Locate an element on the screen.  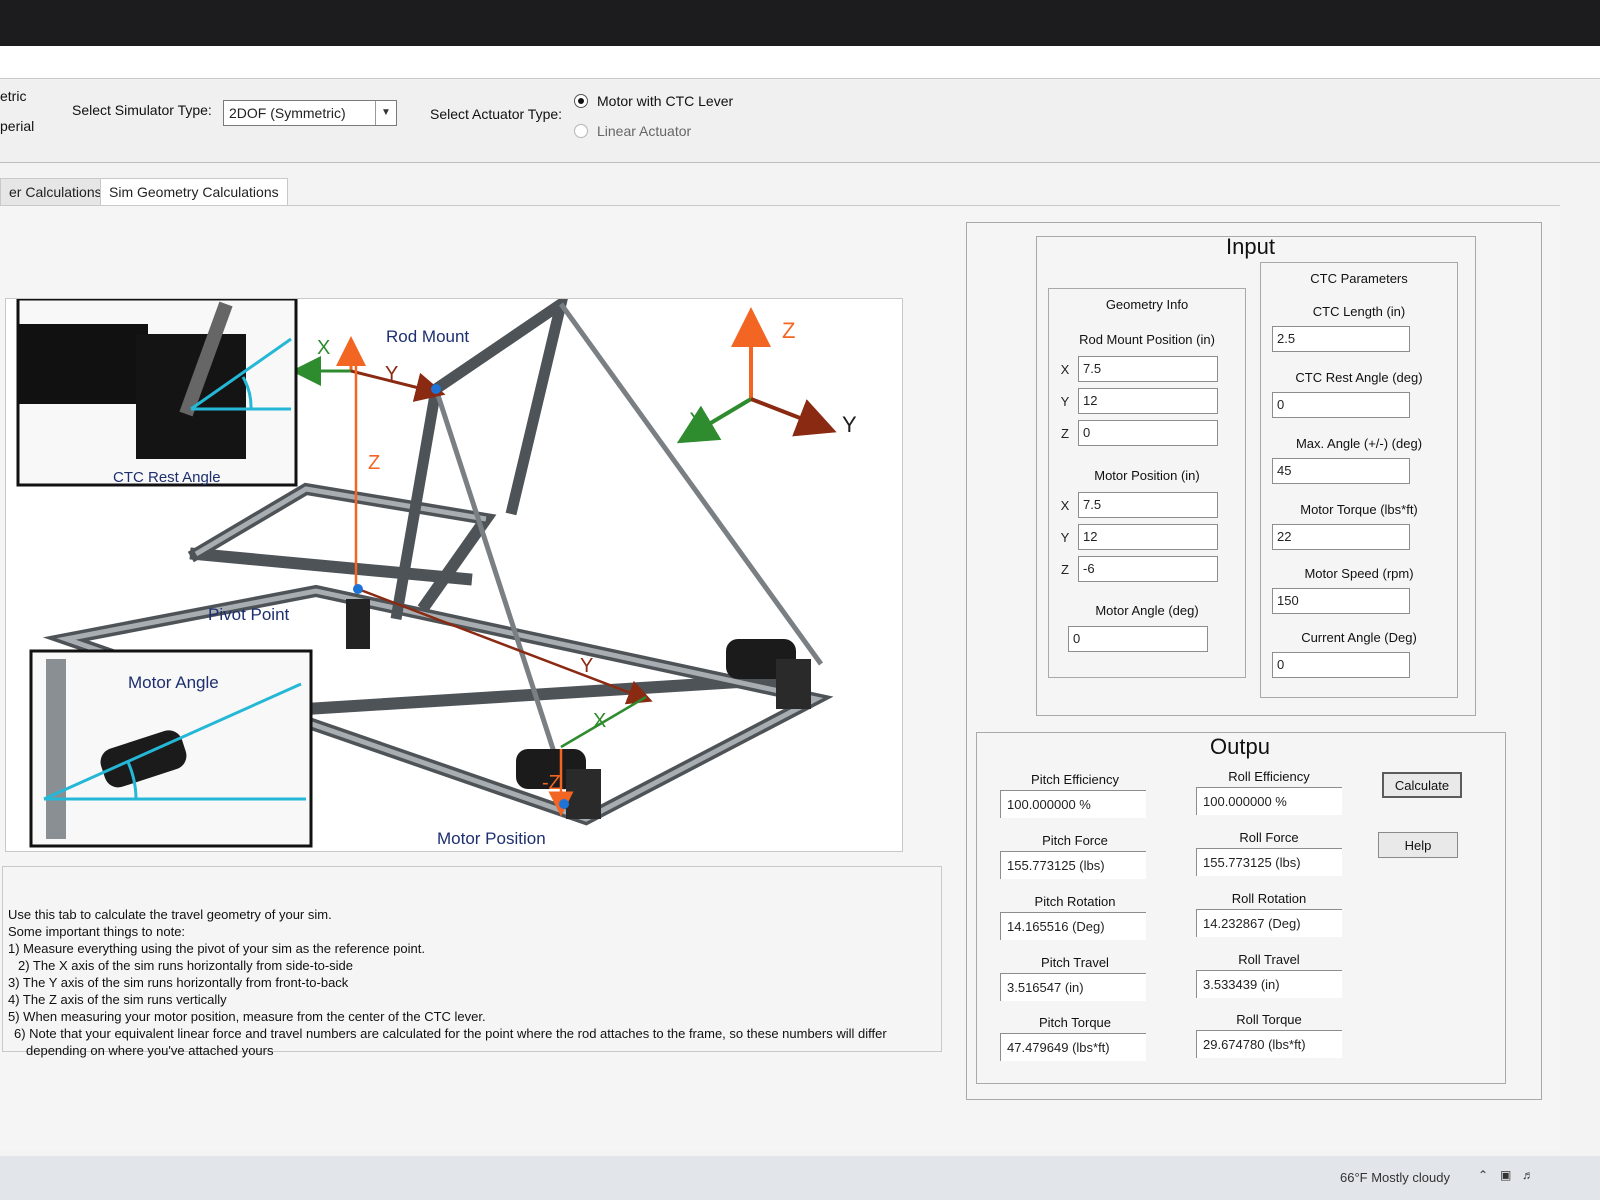
tab-power-calculations: er Calculations is located at coordinates (55, 192).